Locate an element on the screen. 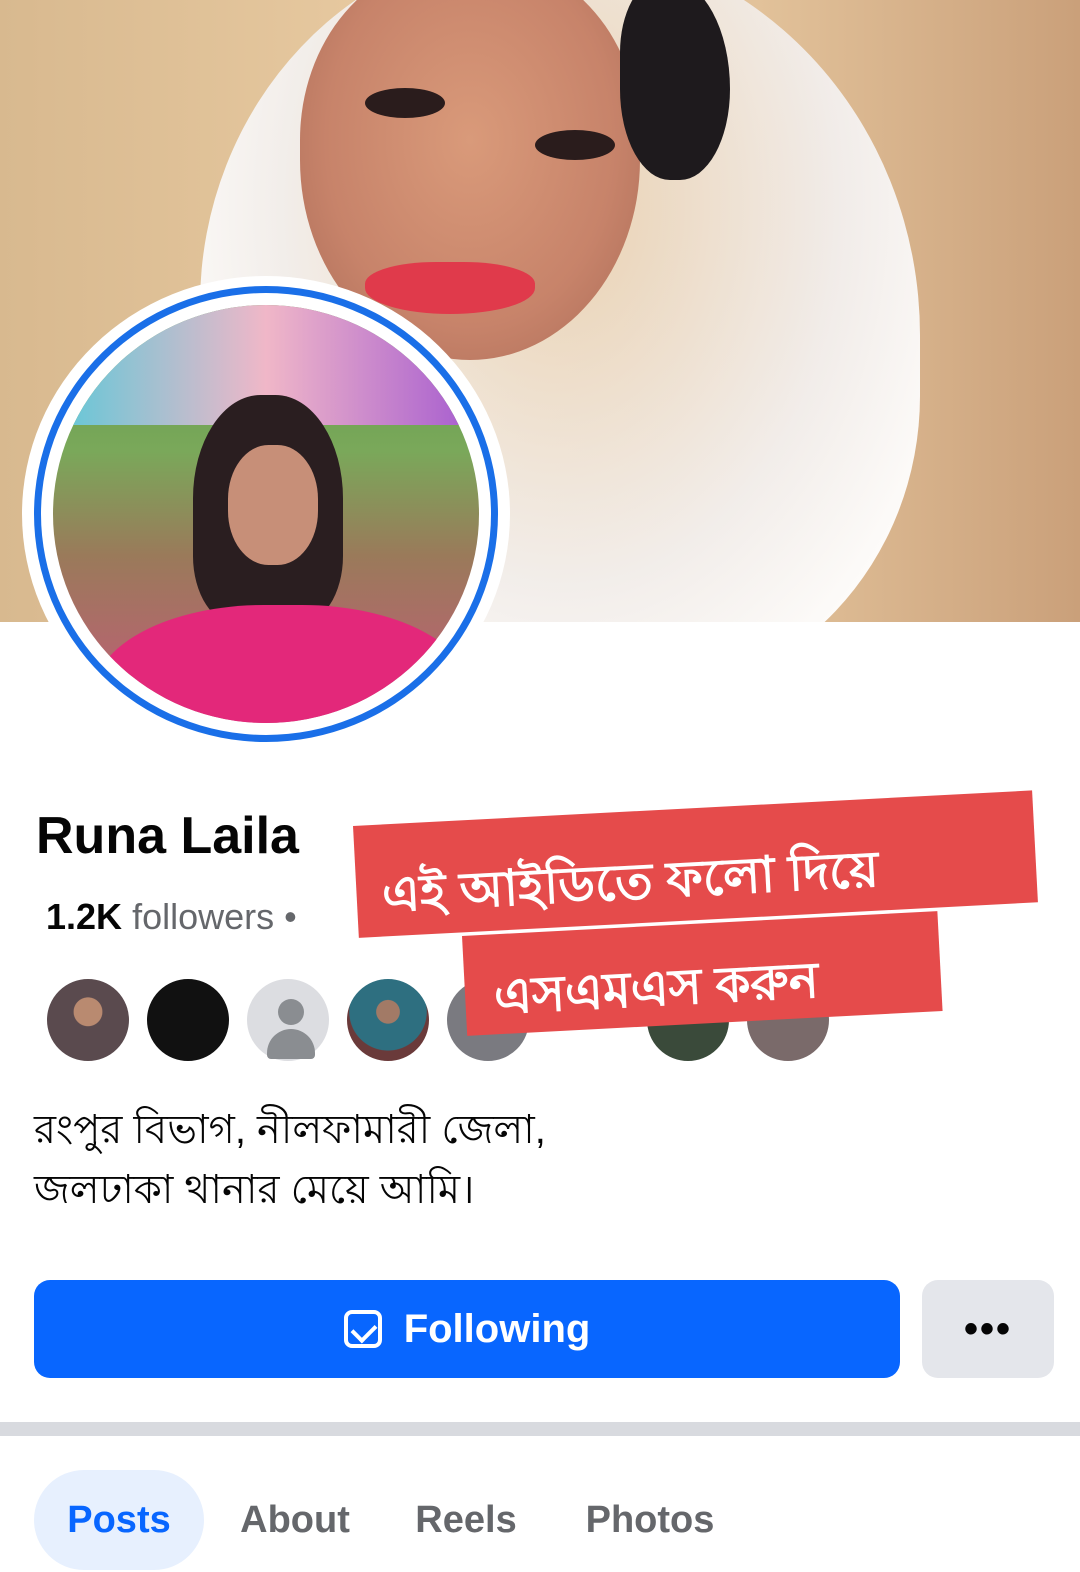 This screenshot has width=1080, height=1572. tab-photos: Photos is located at coordinates (650, 1520).